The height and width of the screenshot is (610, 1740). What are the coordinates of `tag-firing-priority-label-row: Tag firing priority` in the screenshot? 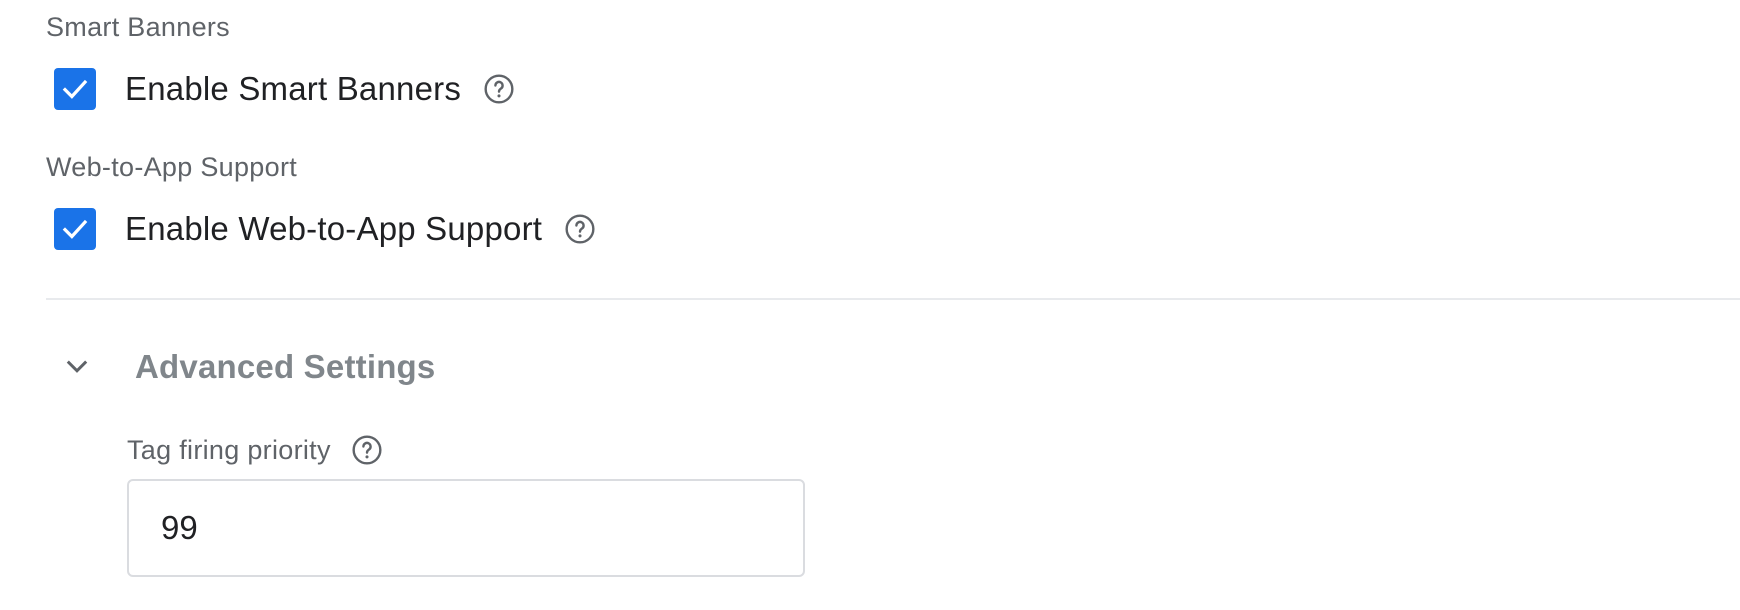 It's located at (255, 450).